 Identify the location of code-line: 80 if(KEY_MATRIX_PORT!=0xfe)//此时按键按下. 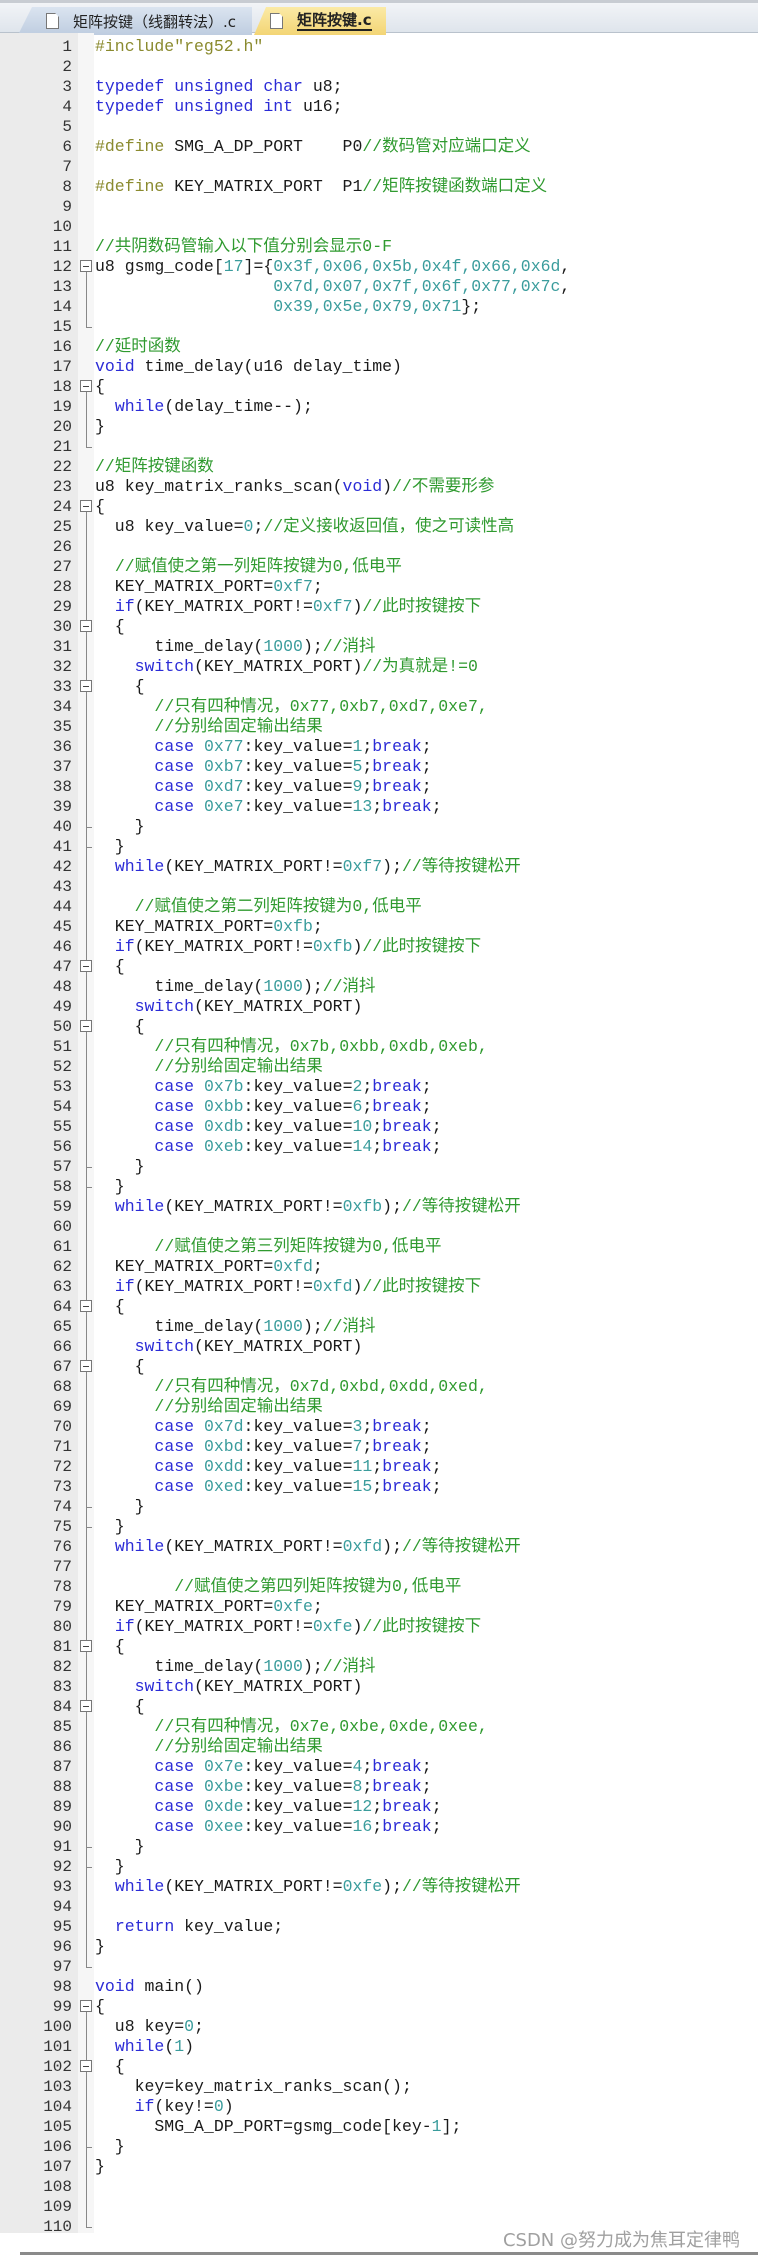
(379, 1627).